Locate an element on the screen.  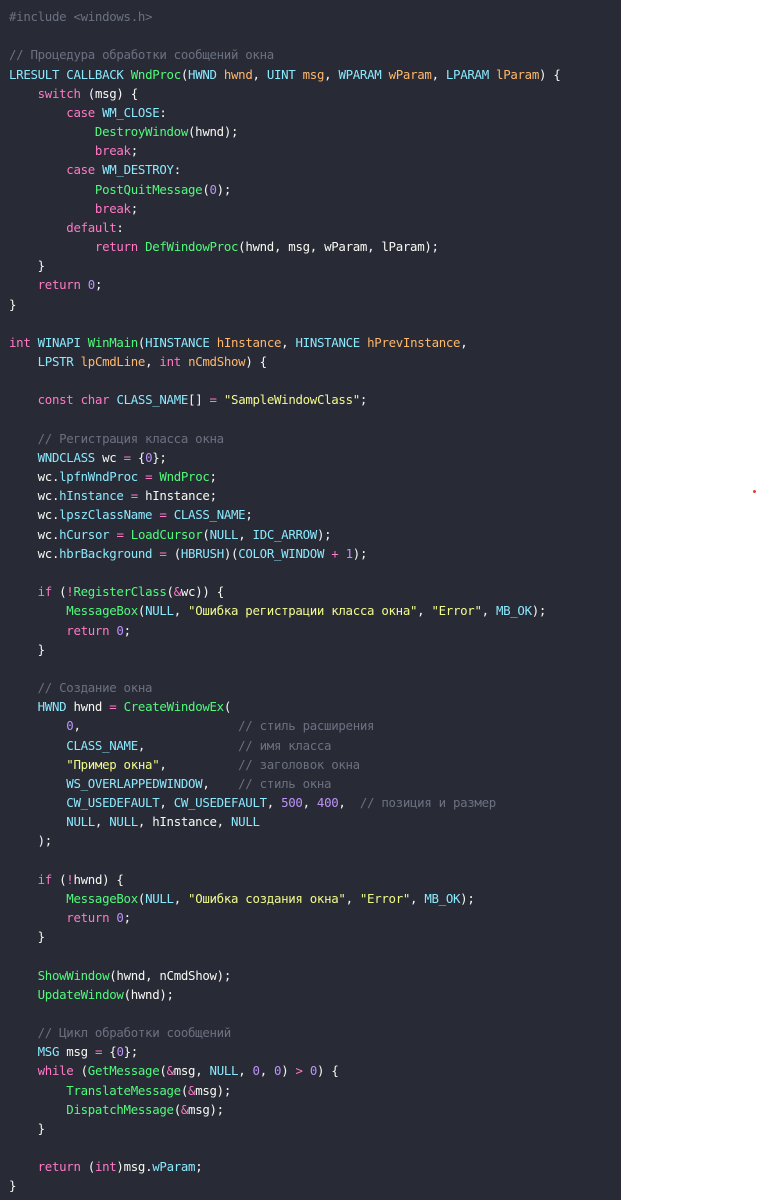
code-token: IDC_ARROW is located at coordinates (285, 534).